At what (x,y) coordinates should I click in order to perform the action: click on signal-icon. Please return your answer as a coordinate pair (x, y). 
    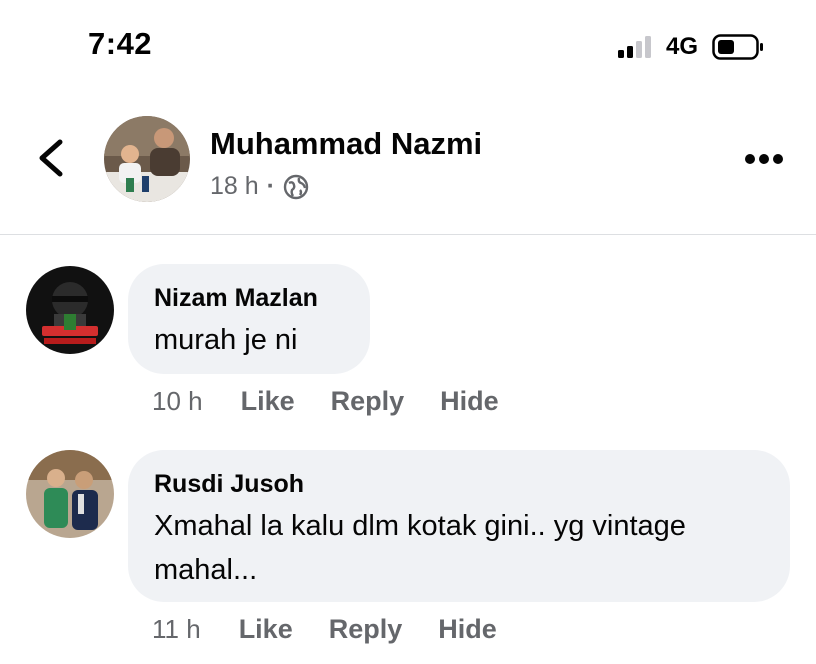
    Looking at the image, I should click on (634, 47).